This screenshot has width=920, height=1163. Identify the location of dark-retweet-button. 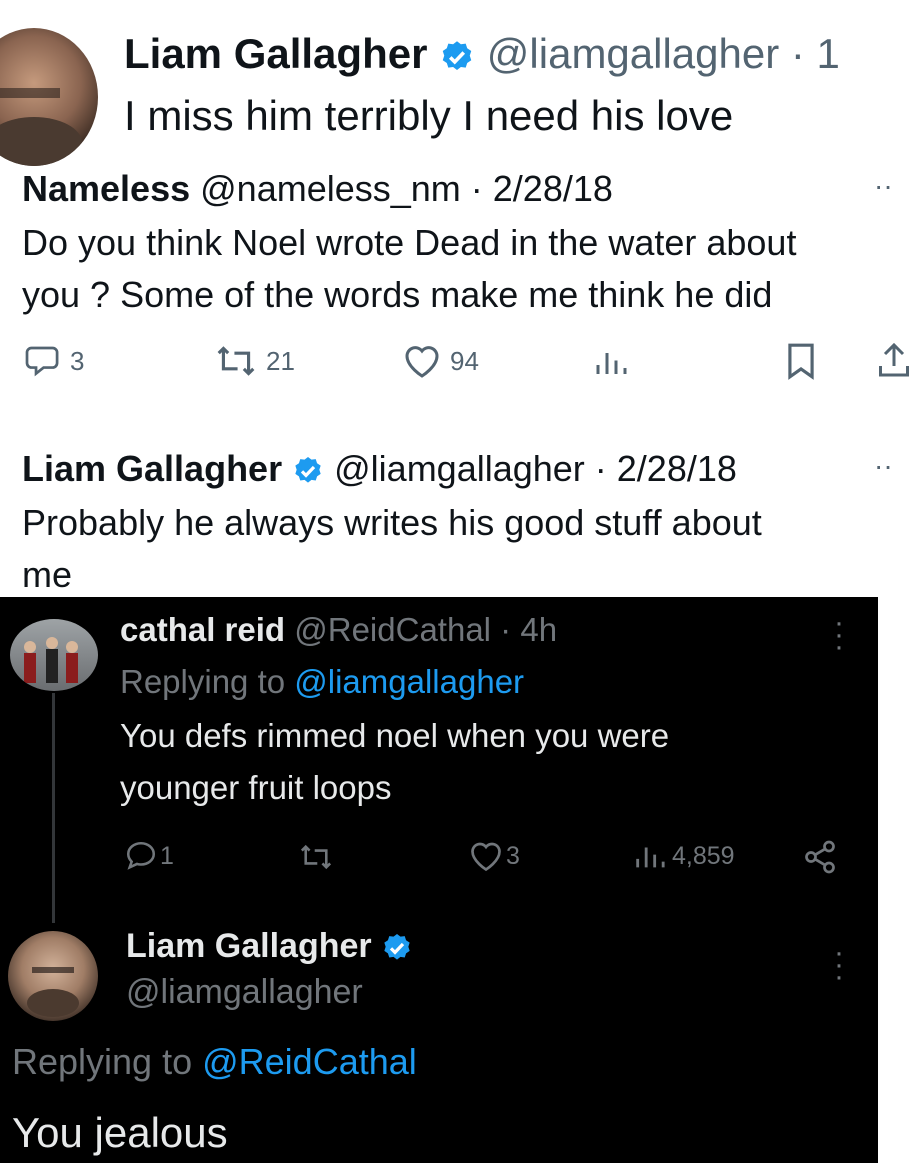
(316, 859).